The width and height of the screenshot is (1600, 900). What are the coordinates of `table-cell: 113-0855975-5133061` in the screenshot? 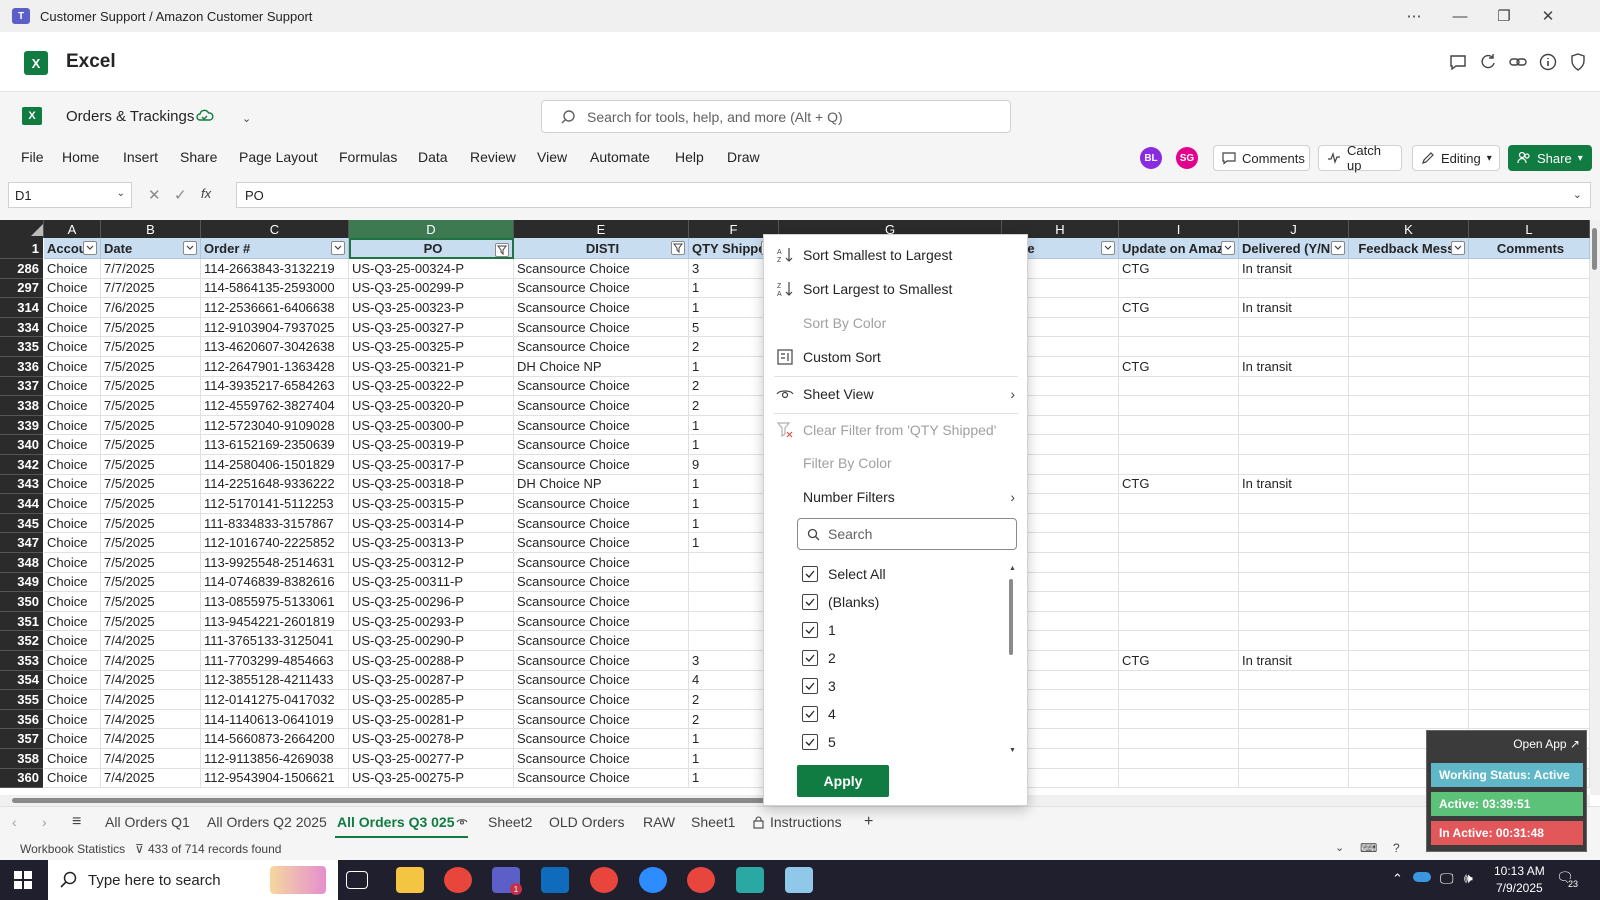 It's located at (275, 602).